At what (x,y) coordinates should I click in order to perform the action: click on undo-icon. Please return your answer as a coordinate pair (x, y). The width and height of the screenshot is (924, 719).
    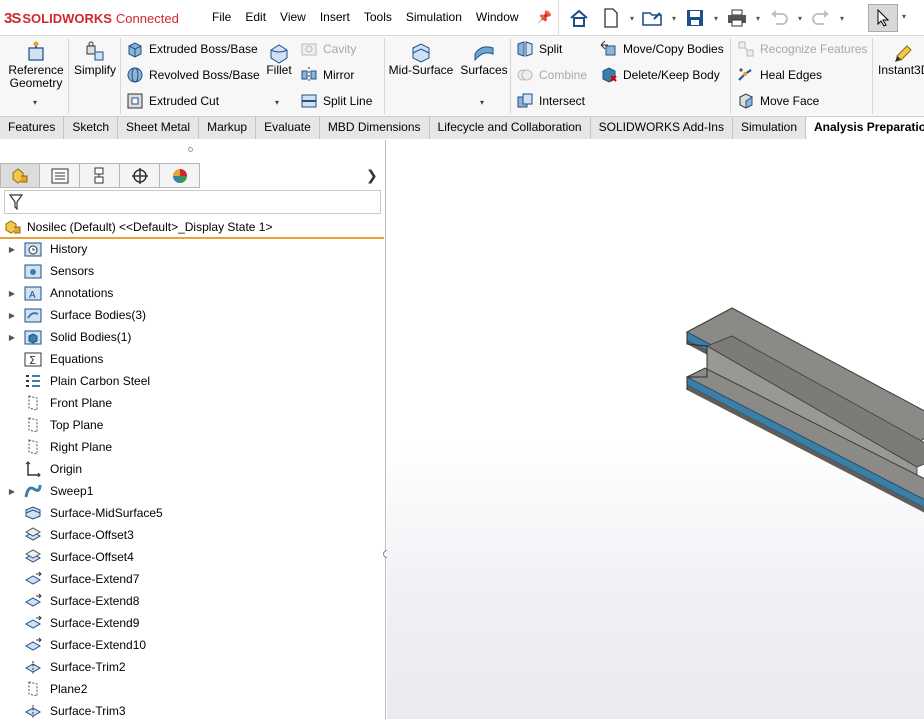
    Looking at the image, I should click on (779, 18).